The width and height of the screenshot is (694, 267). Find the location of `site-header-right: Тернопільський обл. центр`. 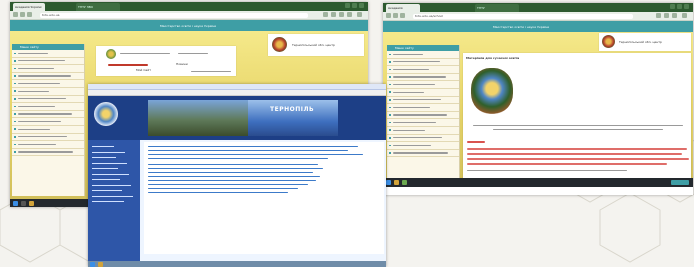

site-header-right: Тернопільський обл. центр is located at coordinates (316, 45).